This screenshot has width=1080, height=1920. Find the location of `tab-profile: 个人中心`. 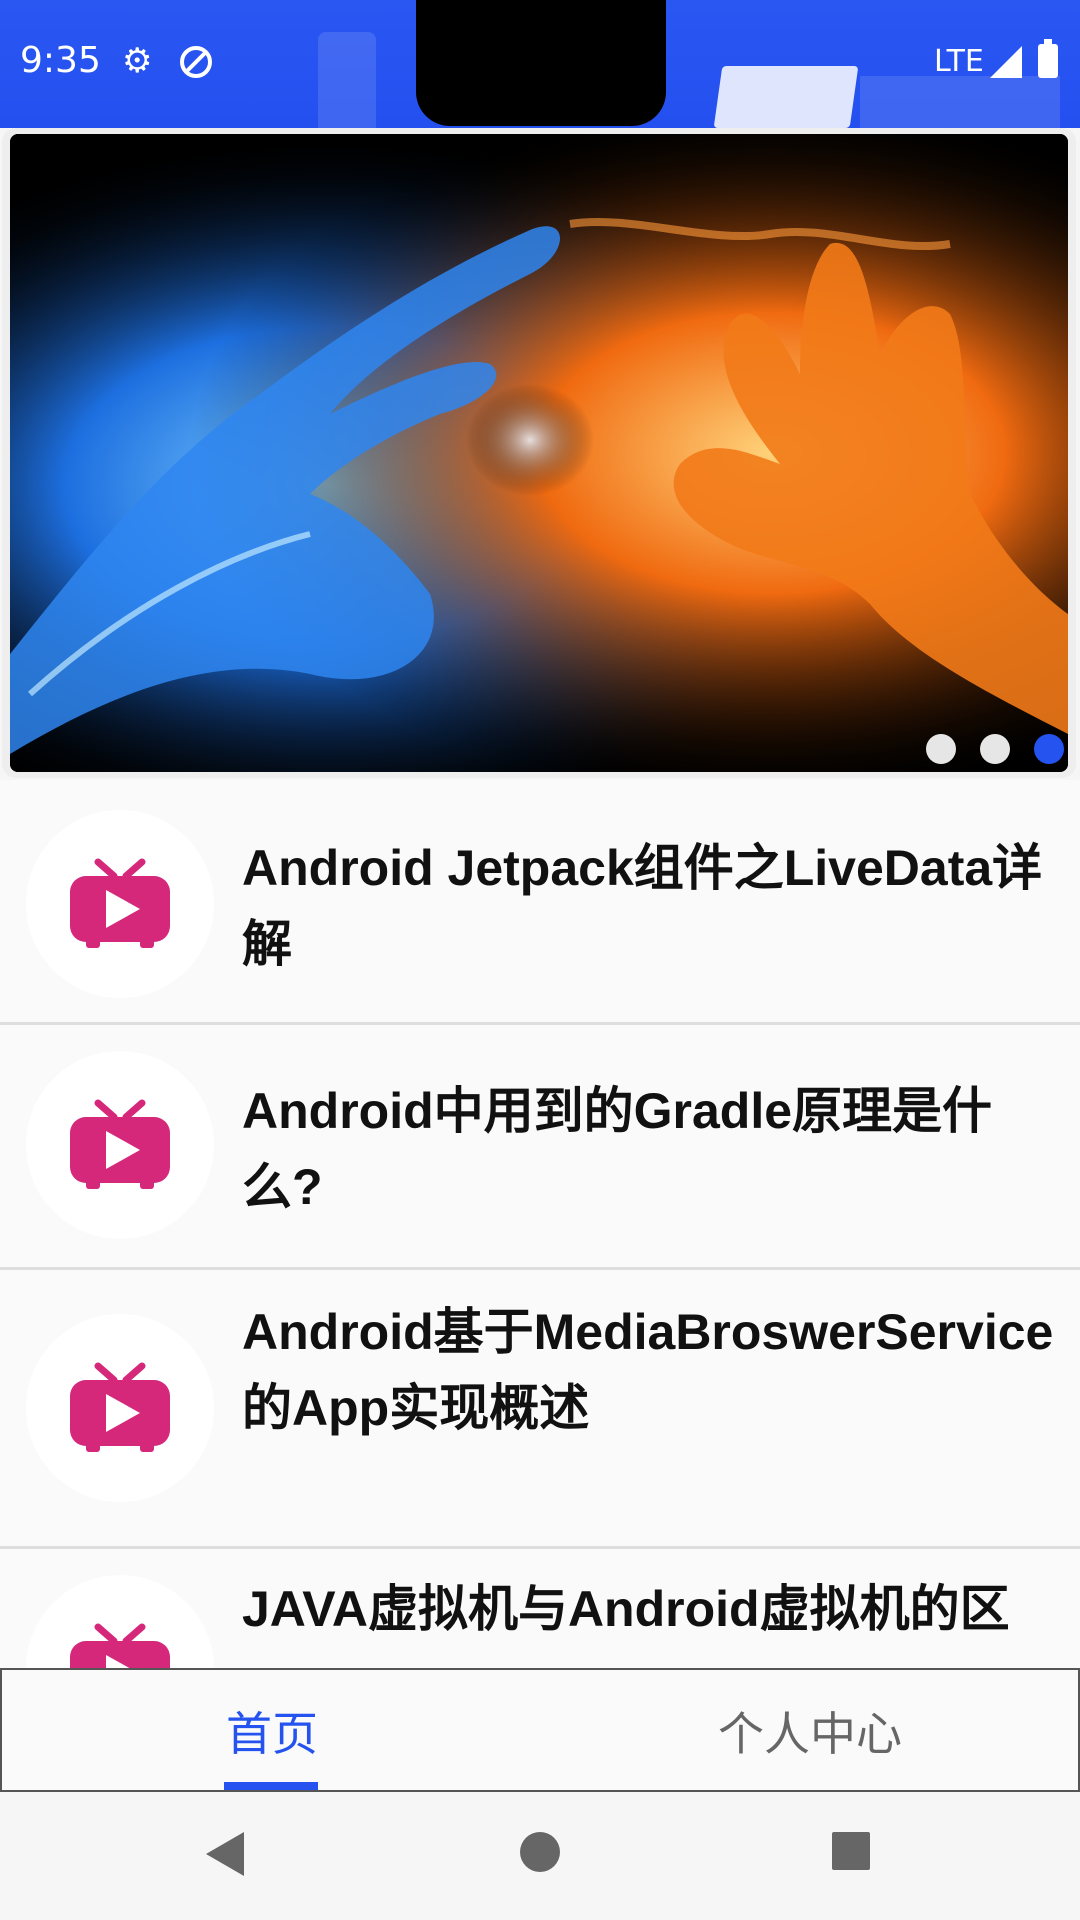

tab-profile: 个人中心 is located at coordinates (810, 1731).